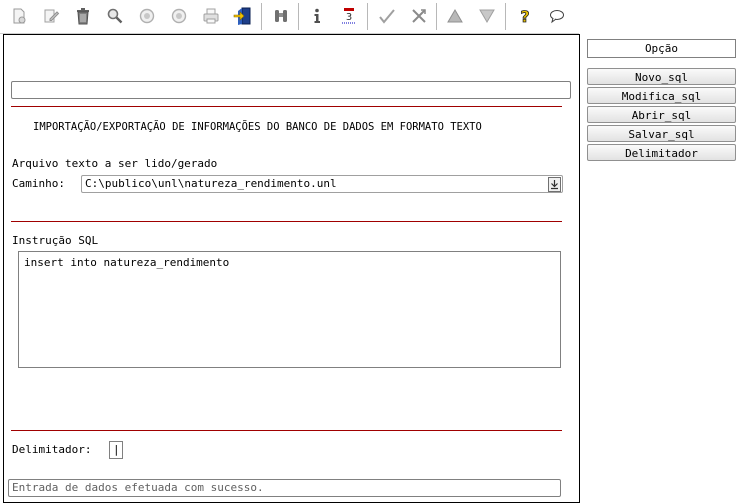 This screenshot has width=741, height=503. What do you see at coordinates (661, 152) in the screenshot?
I see `delimiter-button: Delimitador` at bounding box center [661, 152].